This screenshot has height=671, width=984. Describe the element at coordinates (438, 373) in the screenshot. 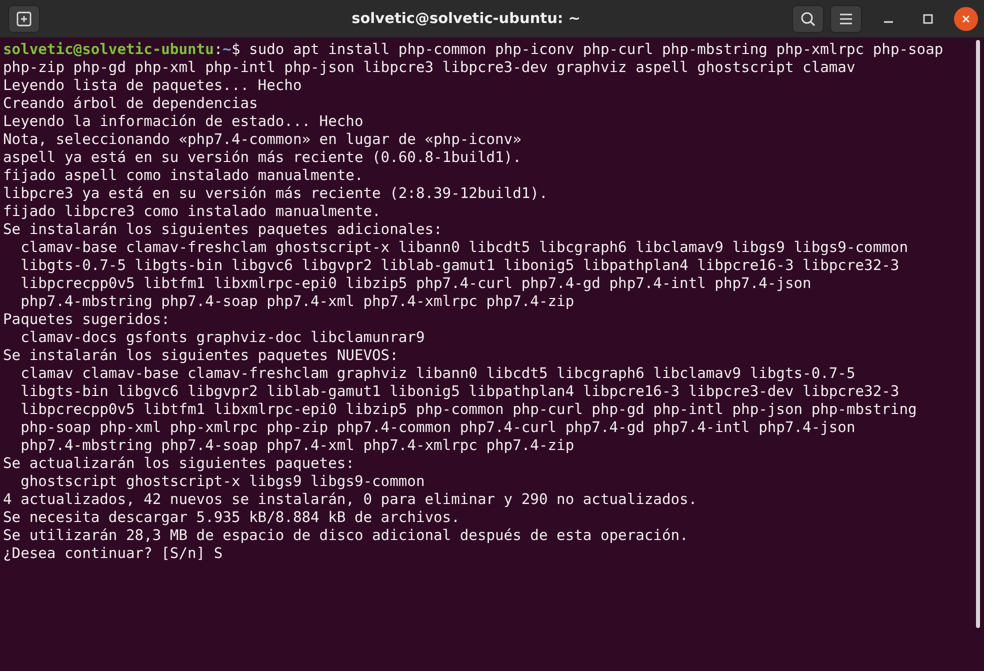

I see `terminal-line: clamav clamav-base clamav-freshclam graphviz libann0 libcdt5 libcgraph6 libclamav9 libgts-0.7-5` at that location.